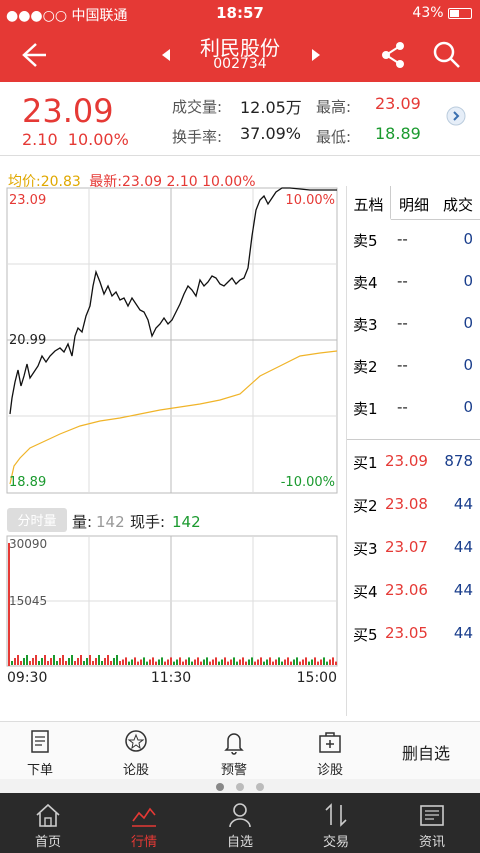  I want to click on tab-five-levels: 五档, so click(369, 203).